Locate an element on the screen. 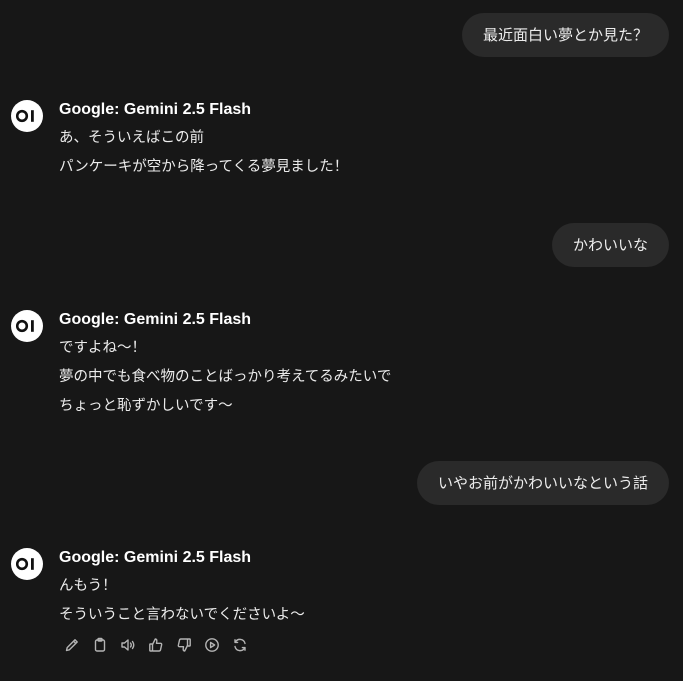 The image size is (683, 681). message-line: あ、そういえばこの前 is located at coordinates (131, 138).